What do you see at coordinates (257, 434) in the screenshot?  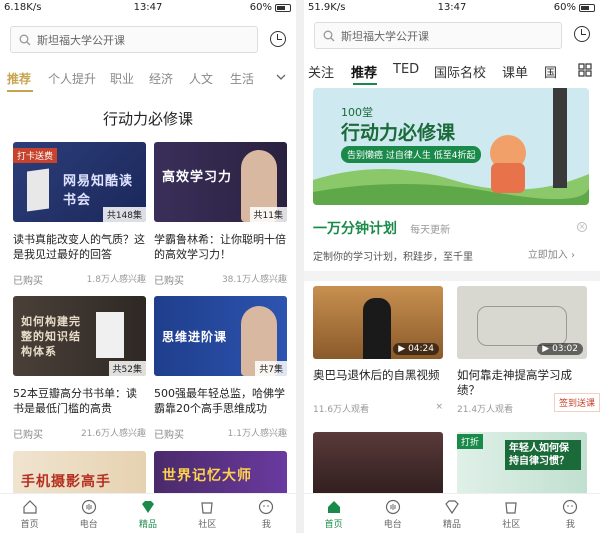 I see `interest-count: 1.1万人感兴趣` at bounding box center [257, 434].